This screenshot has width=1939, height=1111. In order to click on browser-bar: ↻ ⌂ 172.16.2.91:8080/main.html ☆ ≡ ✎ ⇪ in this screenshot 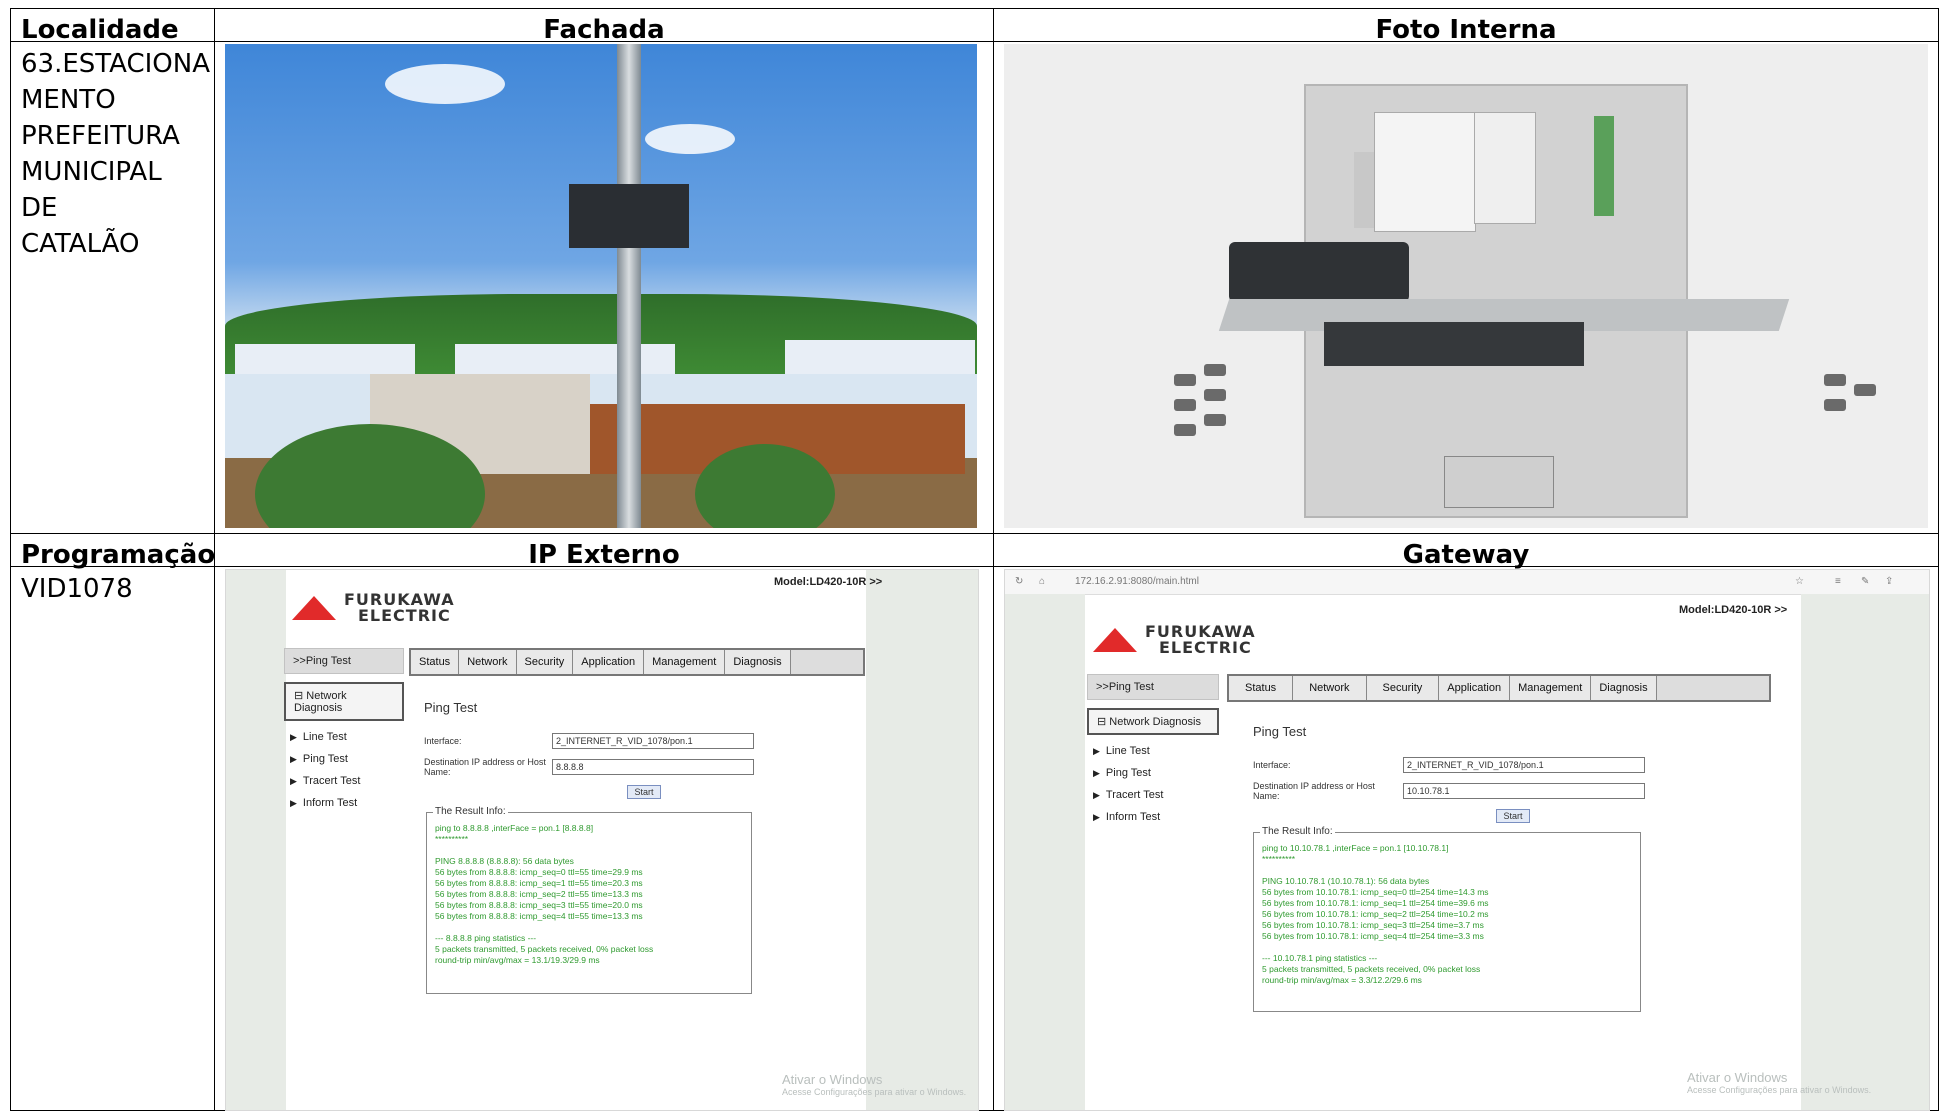, I will do `click(1467, 582)`.